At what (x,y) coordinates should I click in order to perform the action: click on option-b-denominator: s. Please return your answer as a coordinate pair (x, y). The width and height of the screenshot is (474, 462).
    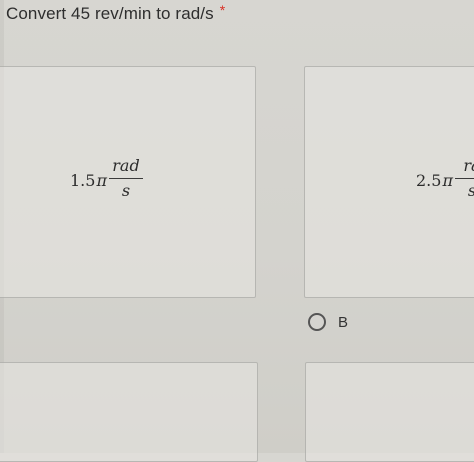
    Looking at the image, I should click on (471, 191).